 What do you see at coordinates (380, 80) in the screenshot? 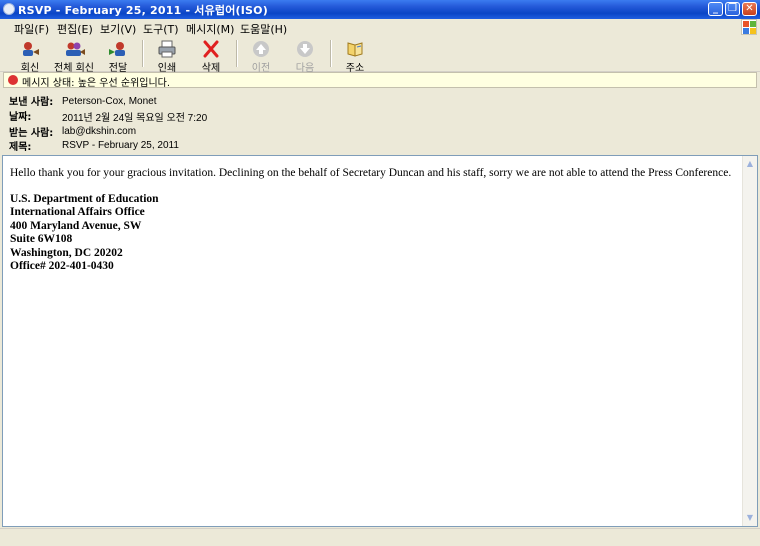
I see `priority-infobar: 메시지 상태: 높은 우선 순위입니다.` at bounding box center [380, 80].